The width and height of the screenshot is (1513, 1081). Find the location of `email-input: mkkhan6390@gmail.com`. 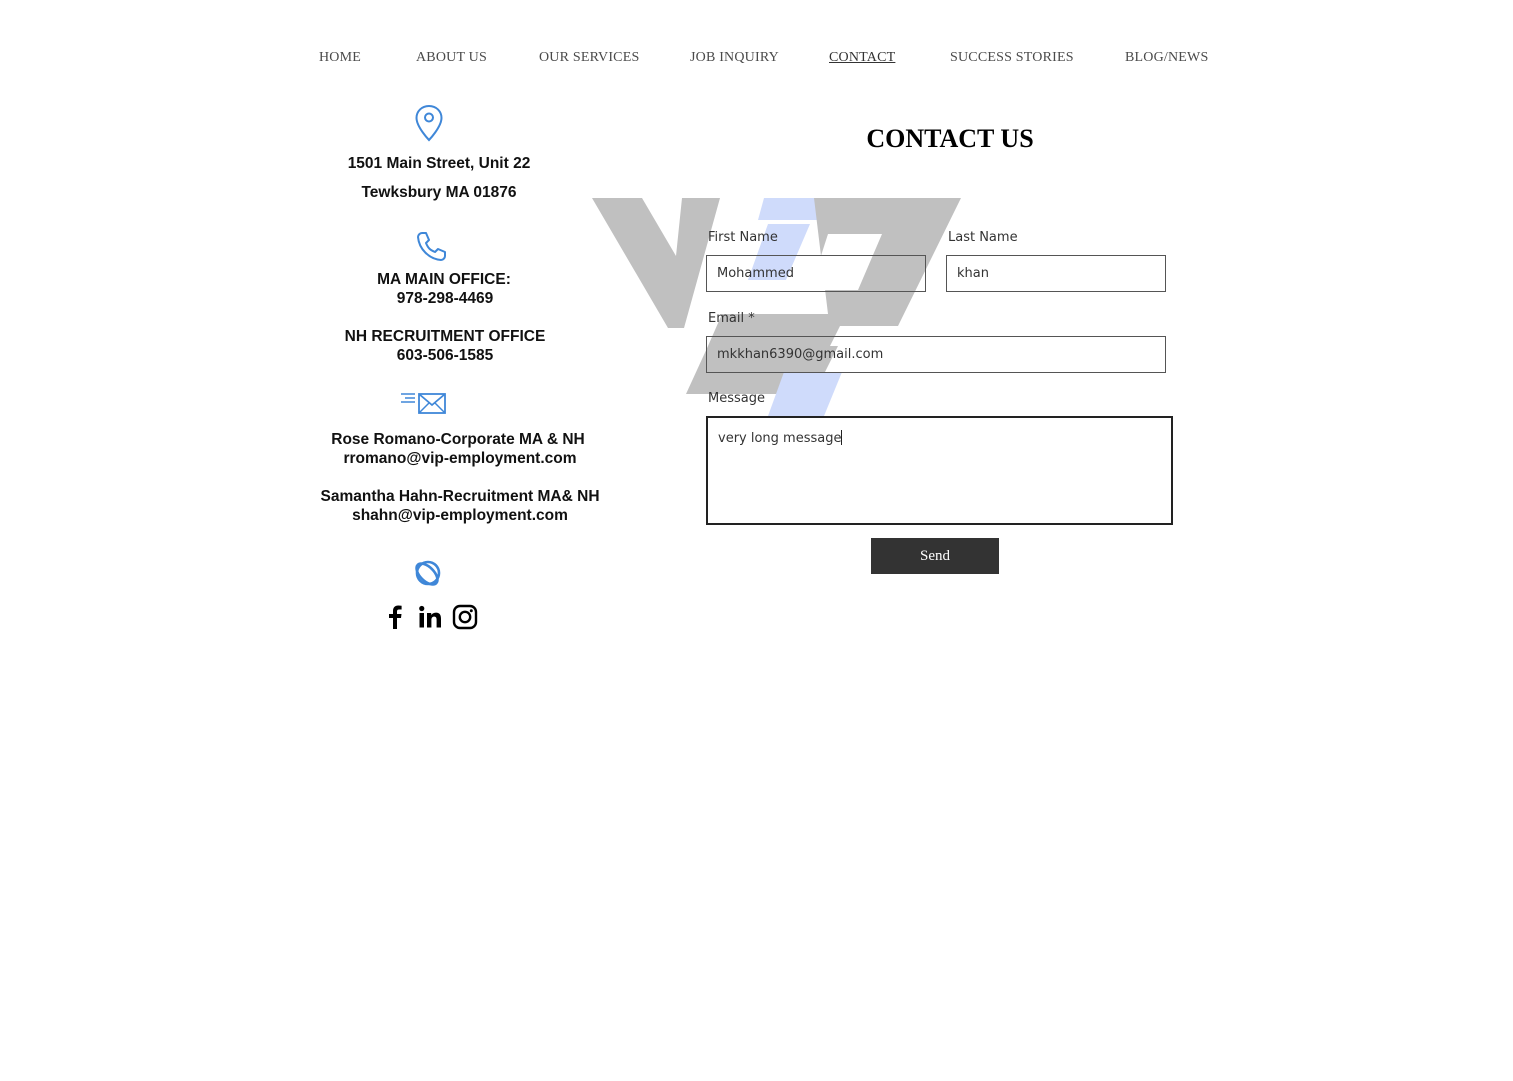

email-input: mkkhan6390@gmail.com is located at coordinates (936, 354).